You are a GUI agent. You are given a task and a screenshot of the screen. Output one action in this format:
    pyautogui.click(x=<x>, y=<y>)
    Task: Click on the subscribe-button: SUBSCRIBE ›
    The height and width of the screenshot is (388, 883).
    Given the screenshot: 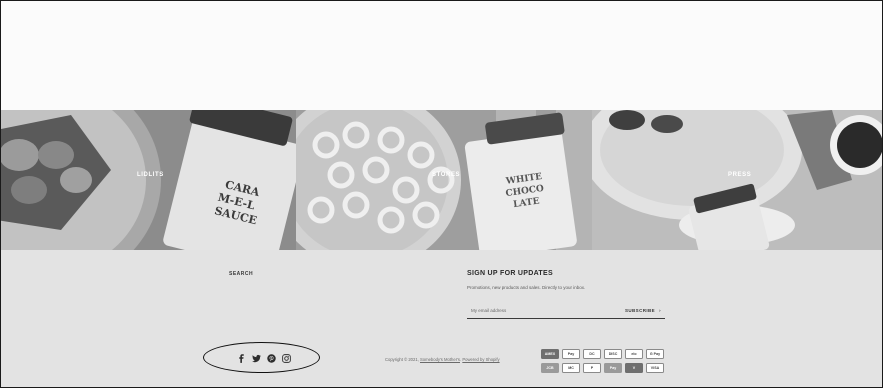 What is the action you would take?
    pyautogui.click(x=643, y=310)
    